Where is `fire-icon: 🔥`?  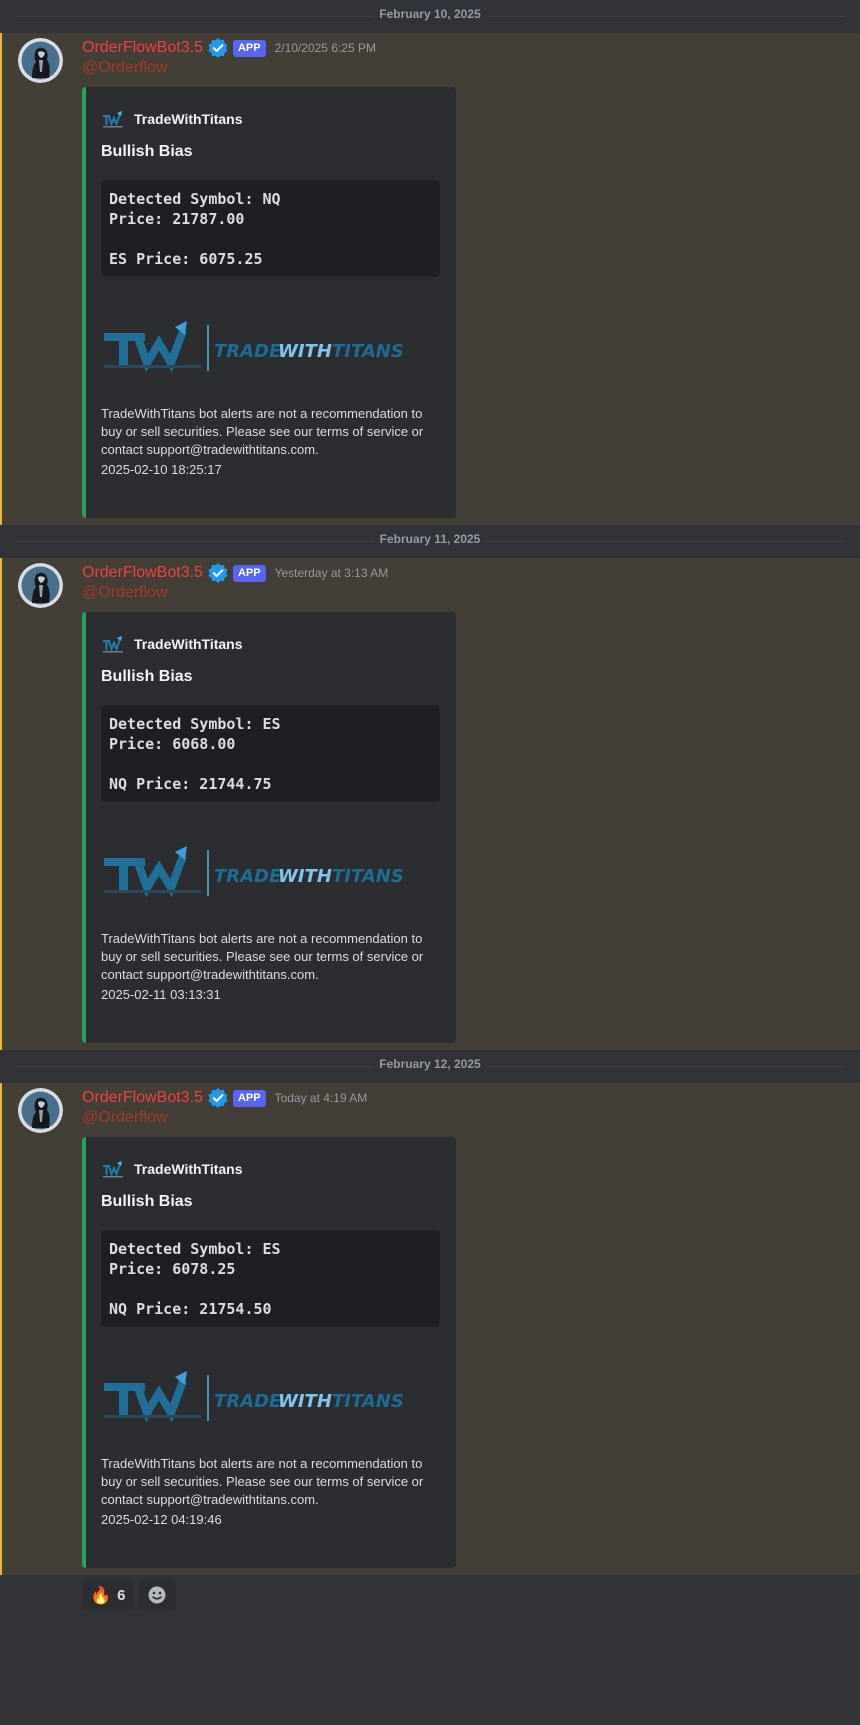 fire-icon: 🔥 is located at coordinates (101, 1595).